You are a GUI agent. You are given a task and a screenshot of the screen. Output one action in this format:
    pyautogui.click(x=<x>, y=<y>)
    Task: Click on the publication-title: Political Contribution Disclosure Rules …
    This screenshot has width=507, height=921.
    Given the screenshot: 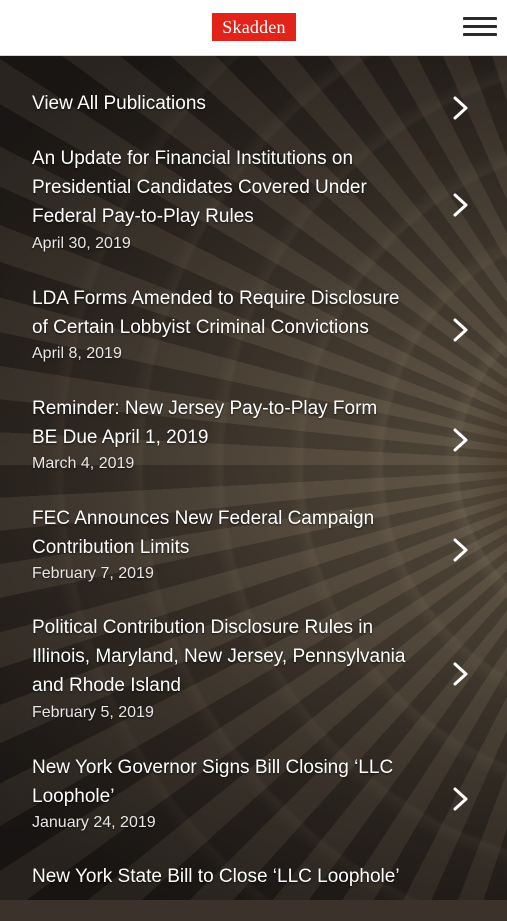 What is the action you would take?
    pyautogui.click(x=219, y=656)
    